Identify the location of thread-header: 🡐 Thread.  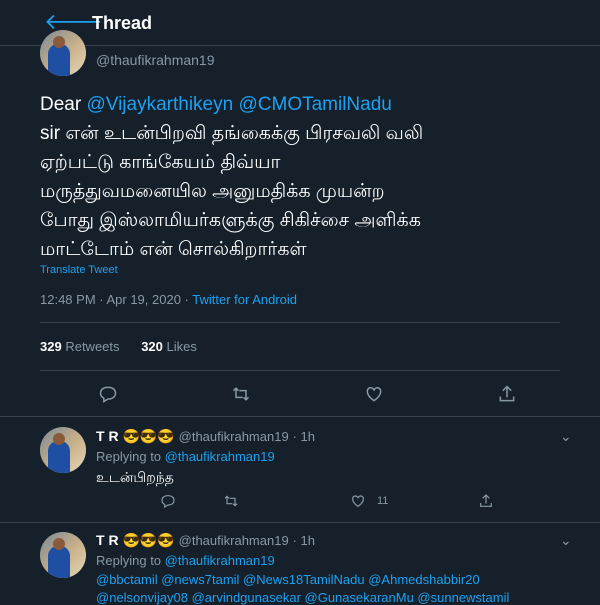
(300, 23).